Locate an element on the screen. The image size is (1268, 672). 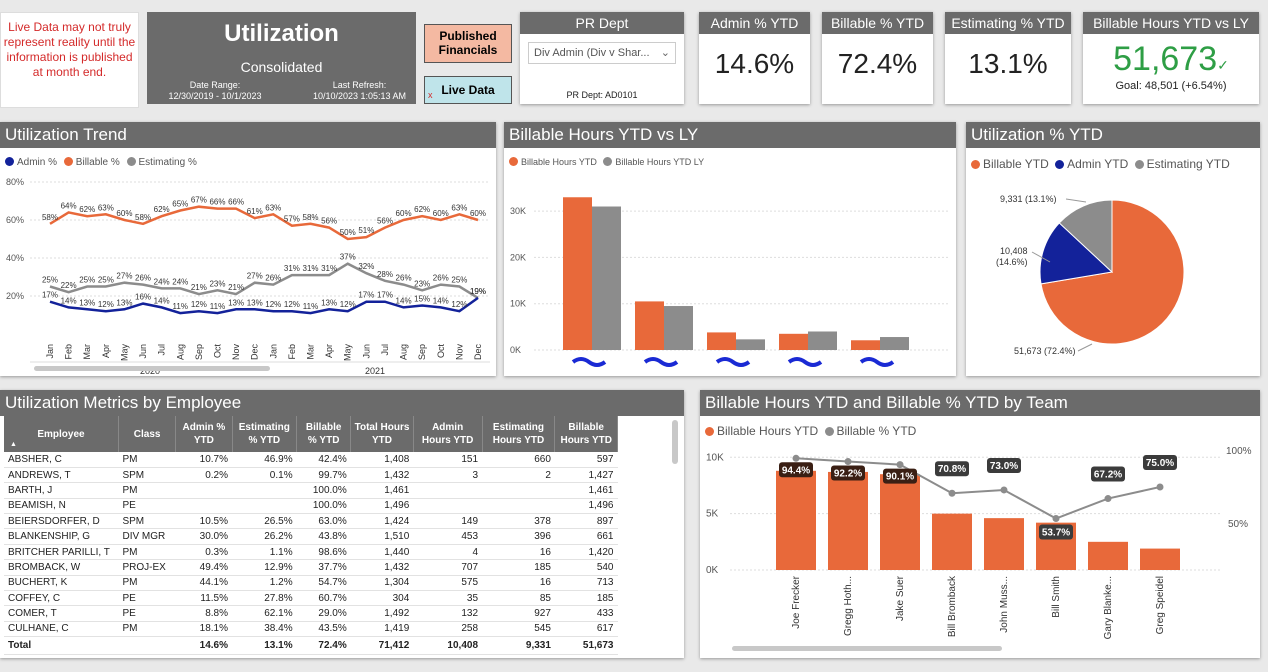
col-estimating-pct: Estimating % YTD is located at coordinates (265, 434).